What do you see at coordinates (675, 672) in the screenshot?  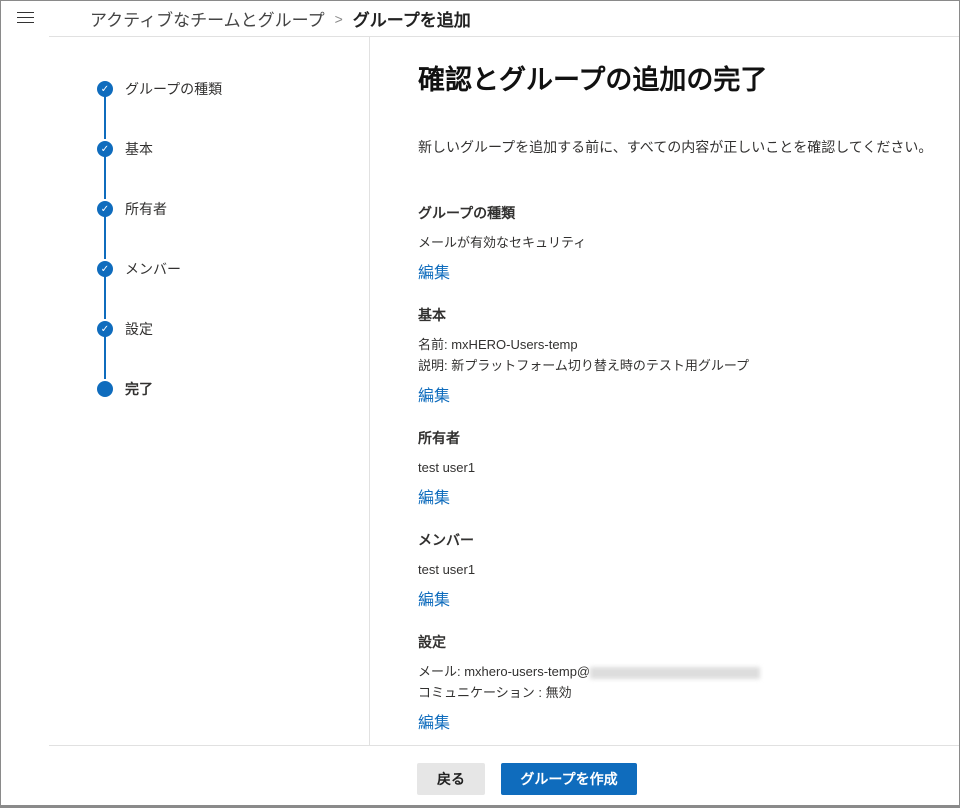 I see `redacted-domain` at bounding box center [675, 672].